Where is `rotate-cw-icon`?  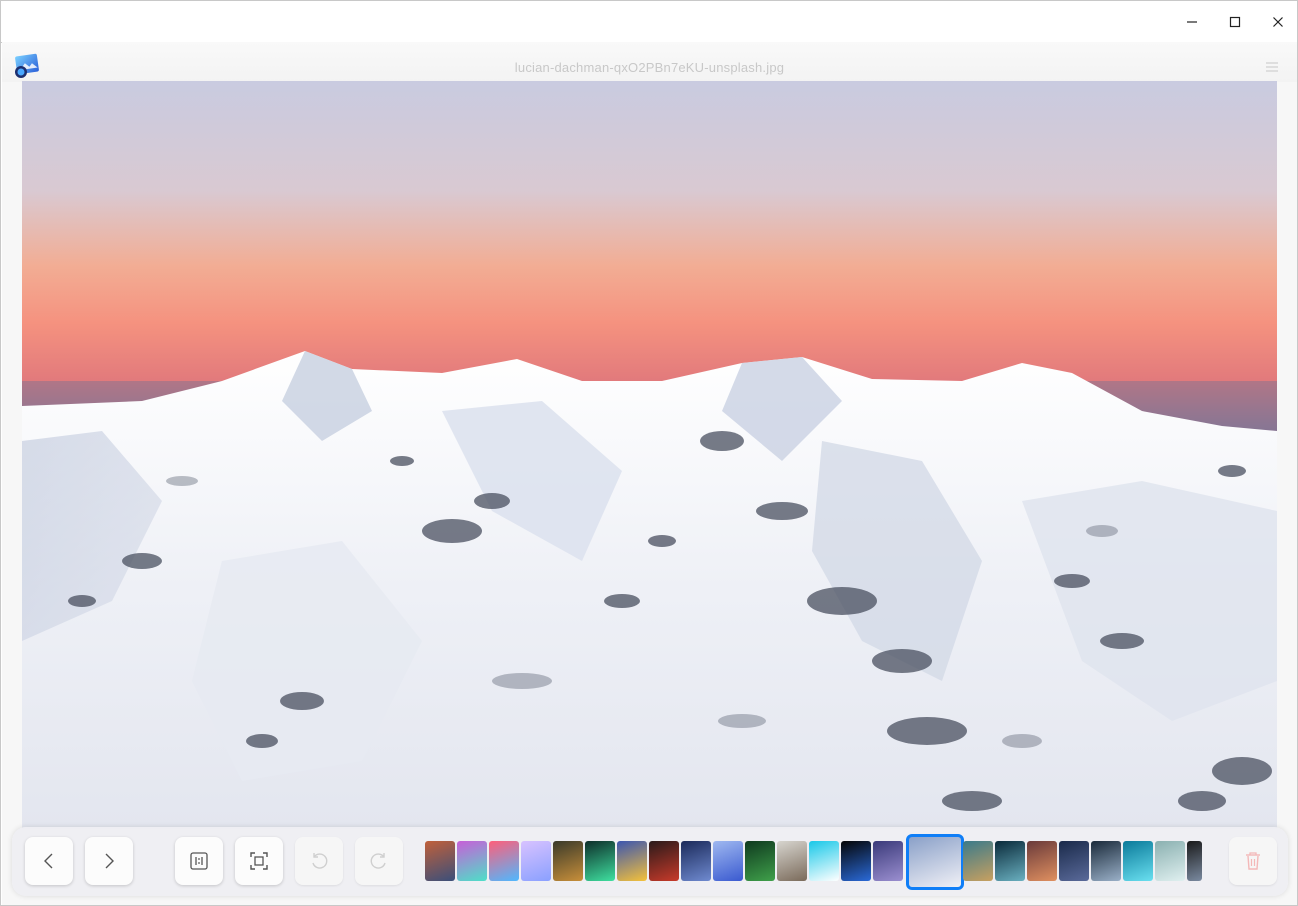
rotate-cw-icon is located at coordinates (378, 861).